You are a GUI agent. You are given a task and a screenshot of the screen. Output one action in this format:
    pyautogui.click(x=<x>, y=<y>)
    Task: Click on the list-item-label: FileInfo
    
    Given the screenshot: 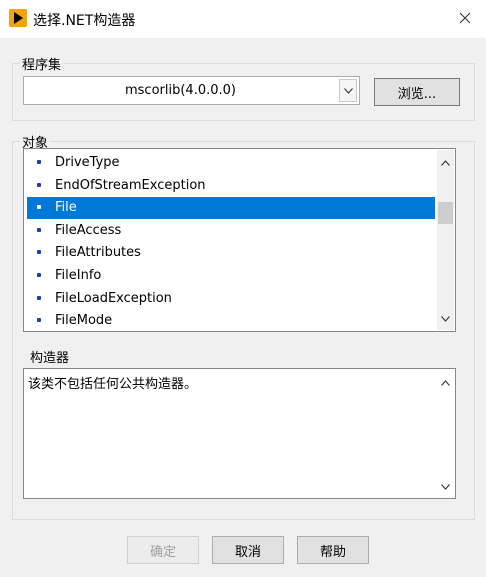 What is the action you would take?
    pyautogui.click(x=78, y=275)
    